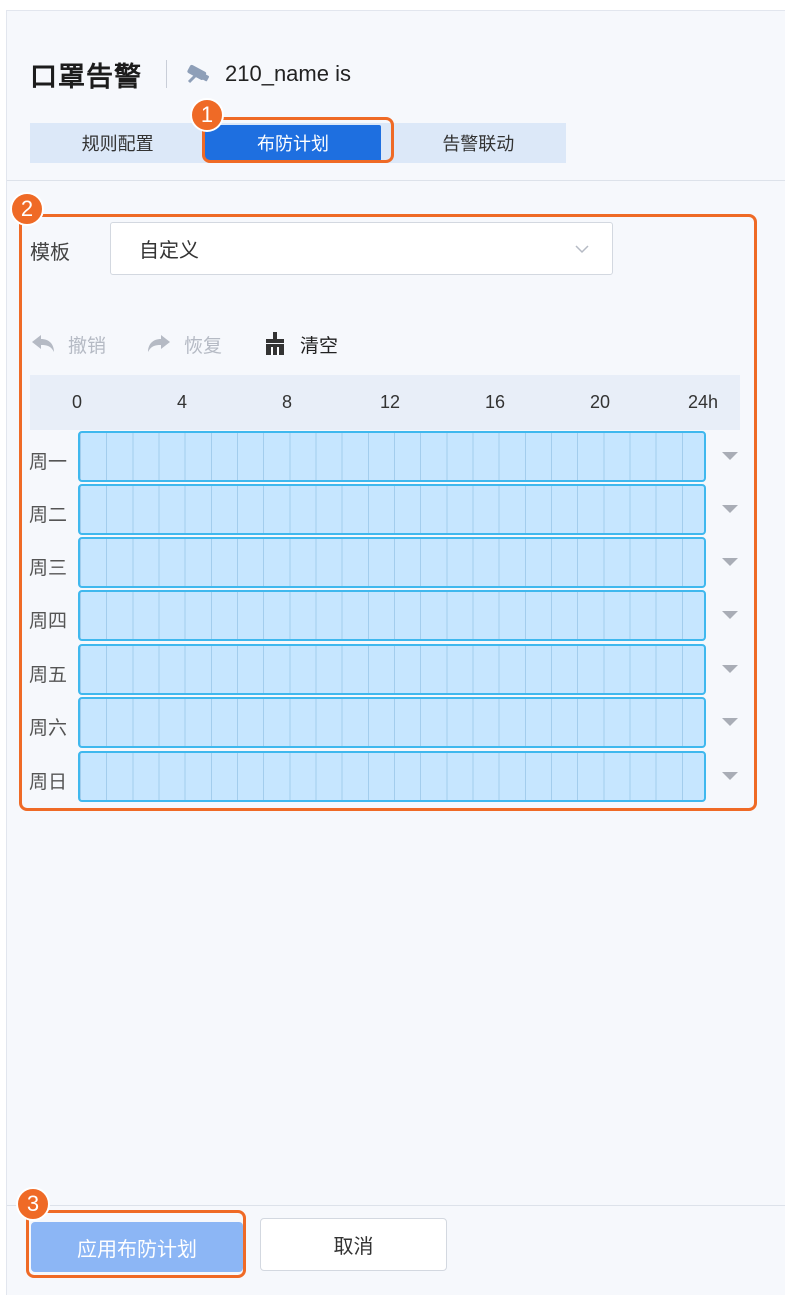 Image resolution: width=785 pixels, height=1295 pixels. Describe the element at coordinates (182, 402) in the screenshot. I see `hour-tick: 4` at that location.